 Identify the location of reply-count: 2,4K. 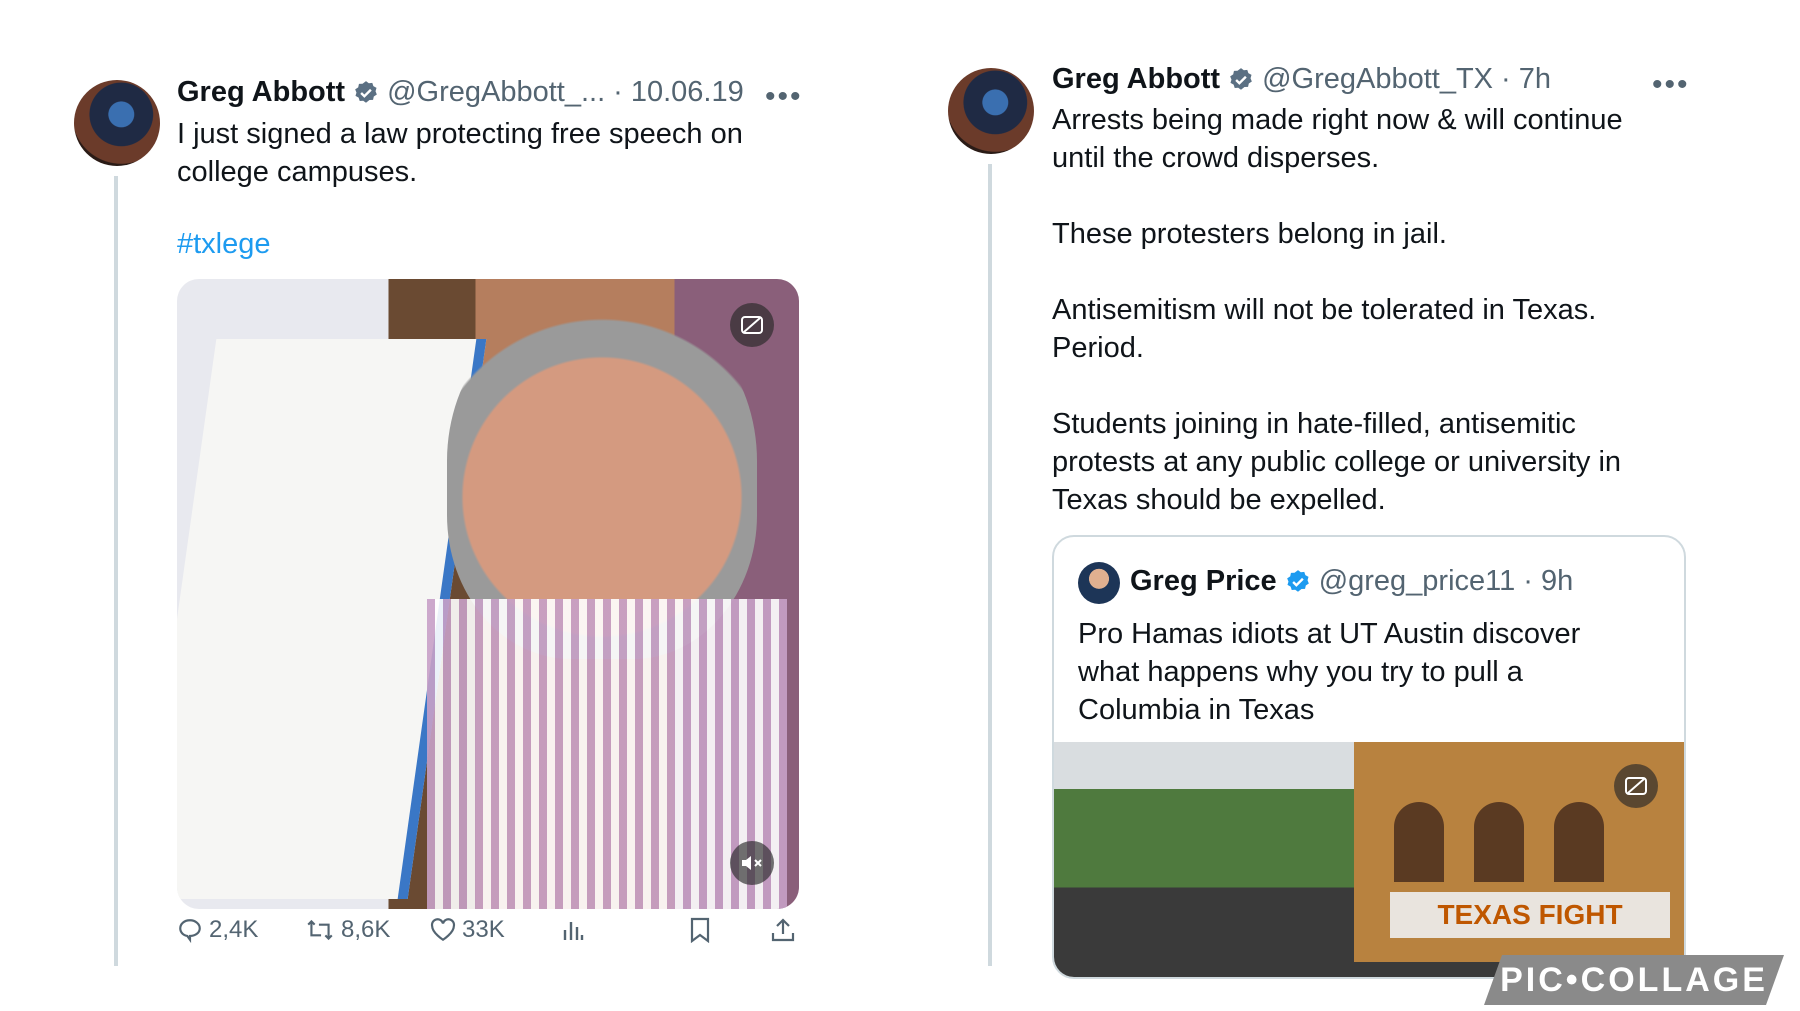
(234, 929).